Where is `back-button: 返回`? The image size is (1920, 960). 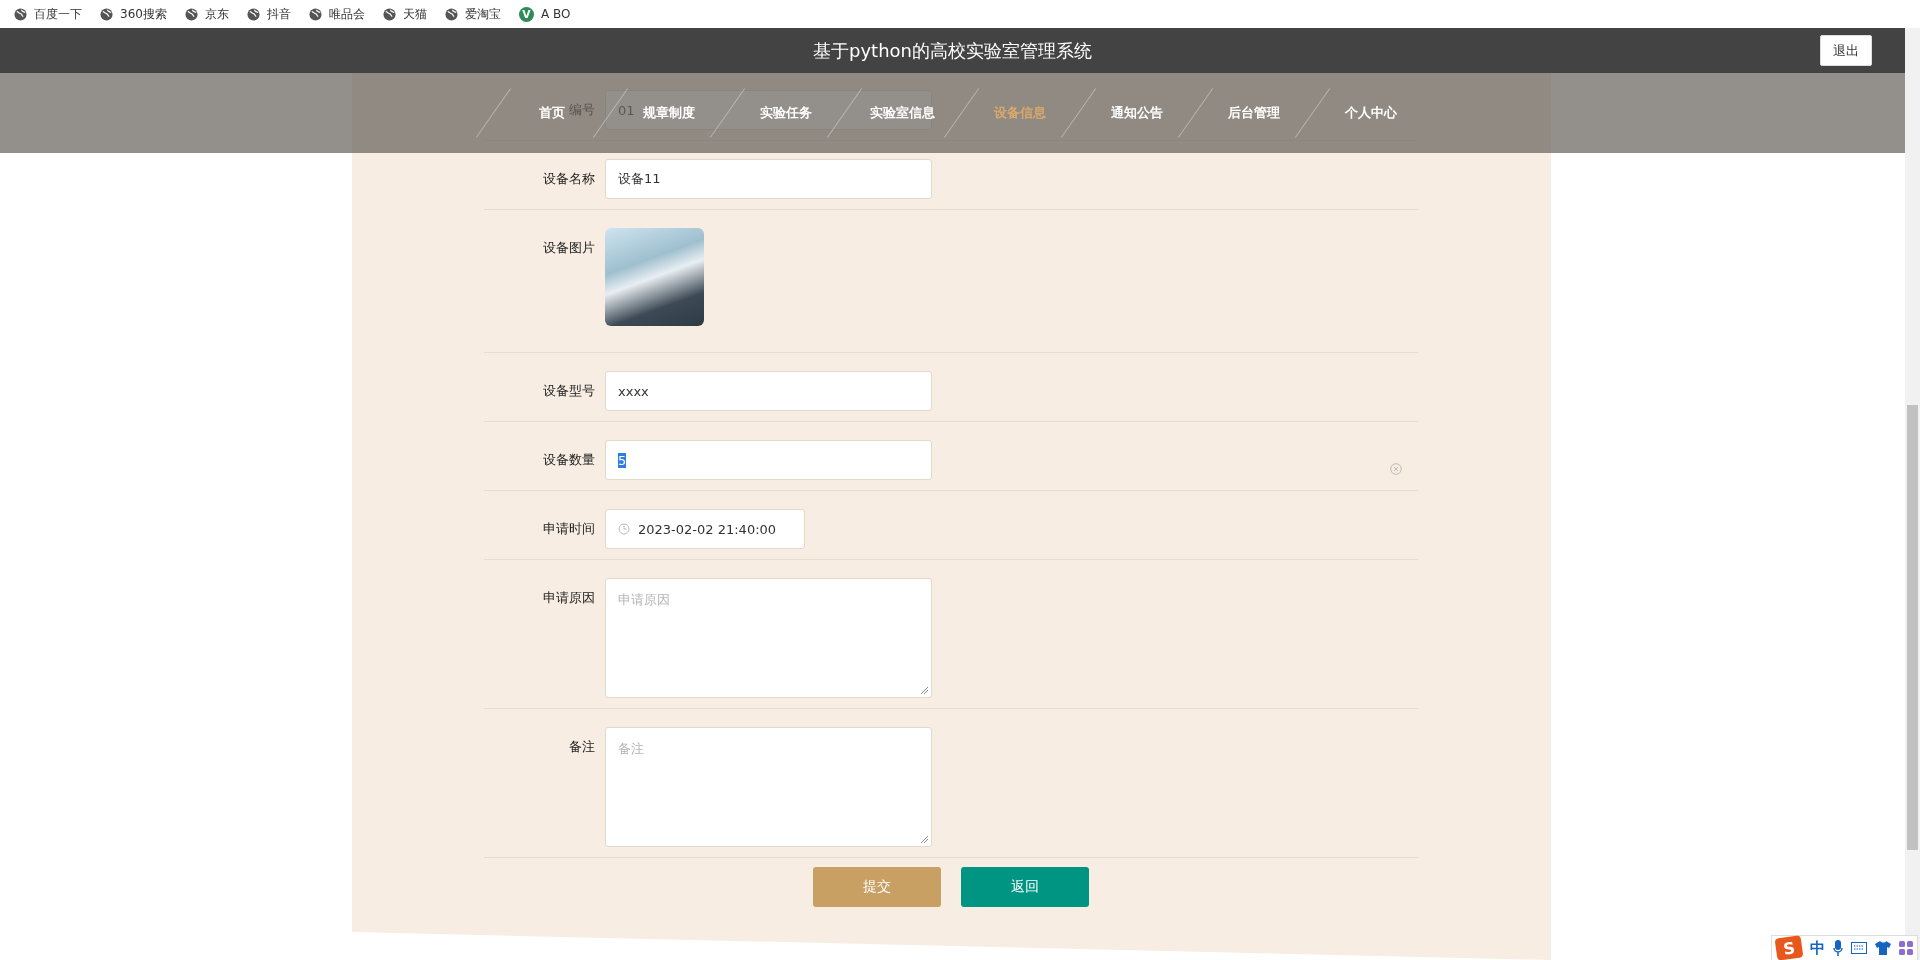 back-button: 返回 is located at coordinates (1025, 887).